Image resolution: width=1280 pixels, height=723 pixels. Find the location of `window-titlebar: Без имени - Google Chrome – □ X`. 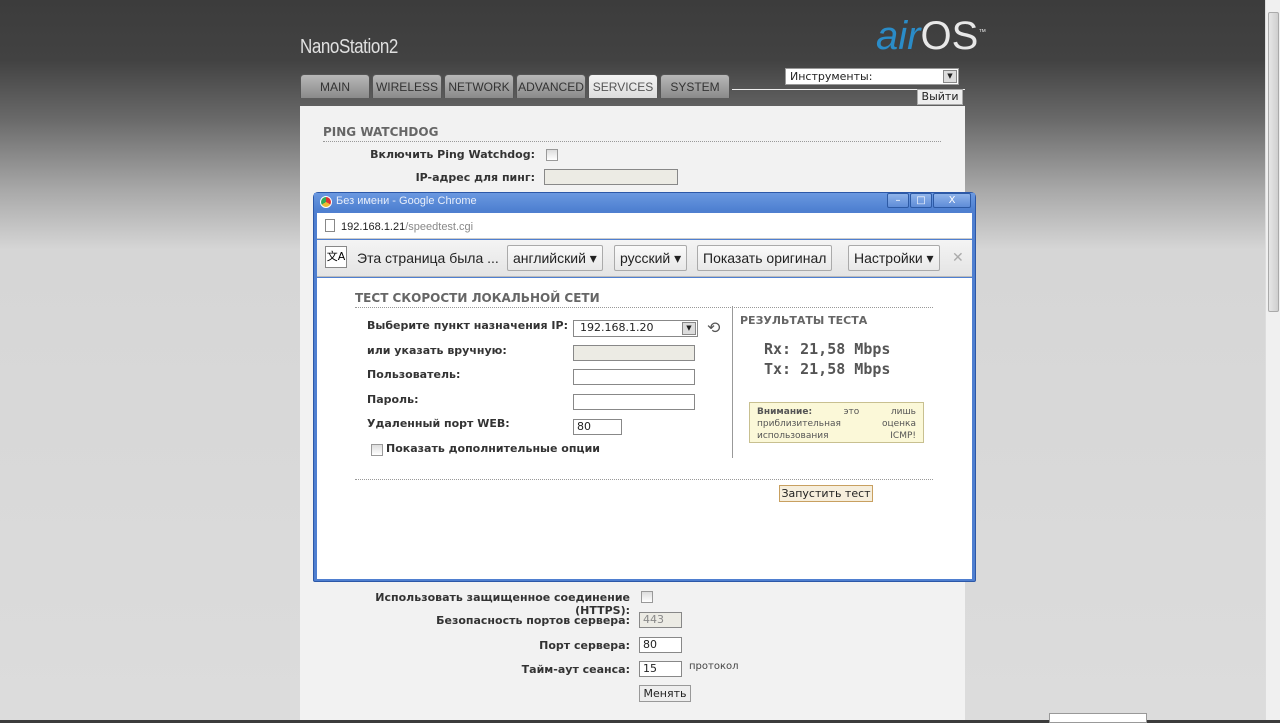

window-titlebar: Без имени - Google Chrome – □ X is located at coordinates (644, 202).